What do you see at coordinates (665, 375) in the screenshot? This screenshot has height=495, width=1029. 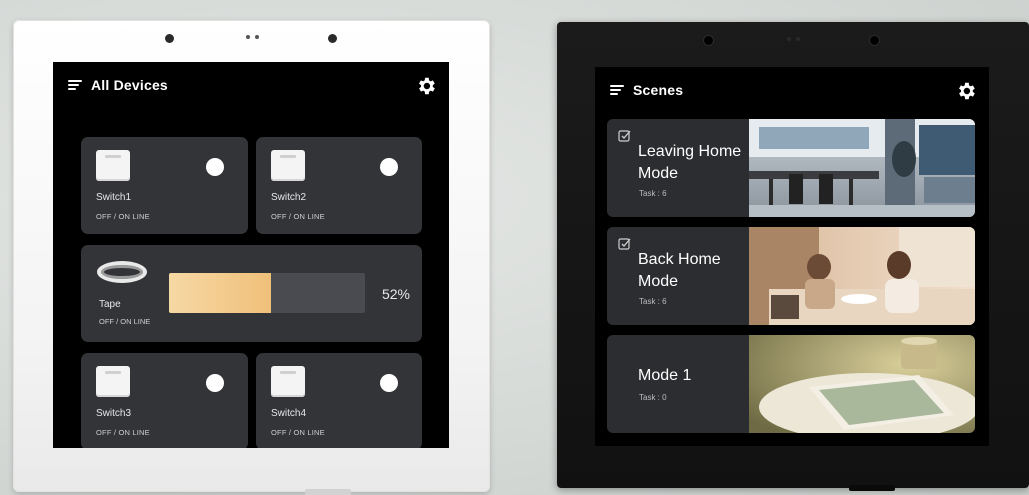 I see `scene-name: Mode 1` at bounding box center [665, 375].